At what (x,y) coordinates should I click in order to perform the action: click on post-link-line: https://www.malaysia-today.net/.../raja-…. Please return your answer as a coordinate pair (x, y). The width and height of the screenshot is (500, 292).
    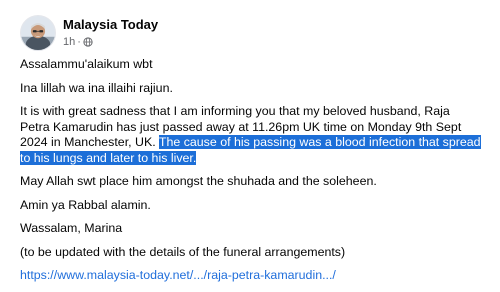
    Looking at the image, I should click on (251, 276).